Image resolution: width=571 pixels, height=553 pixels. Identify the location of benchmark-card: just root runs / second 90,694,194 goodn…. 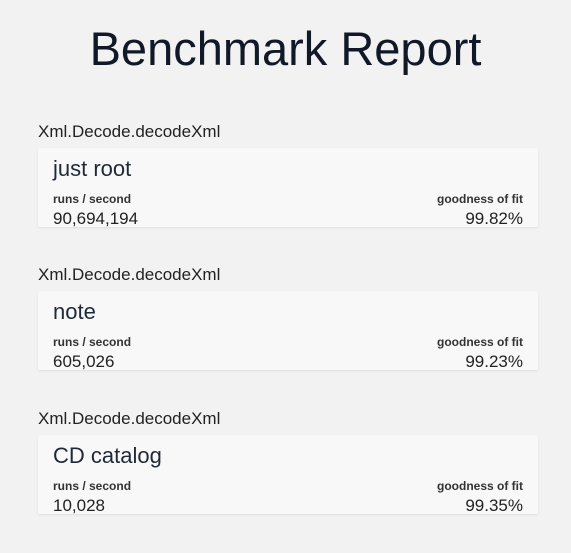
(288, 188).